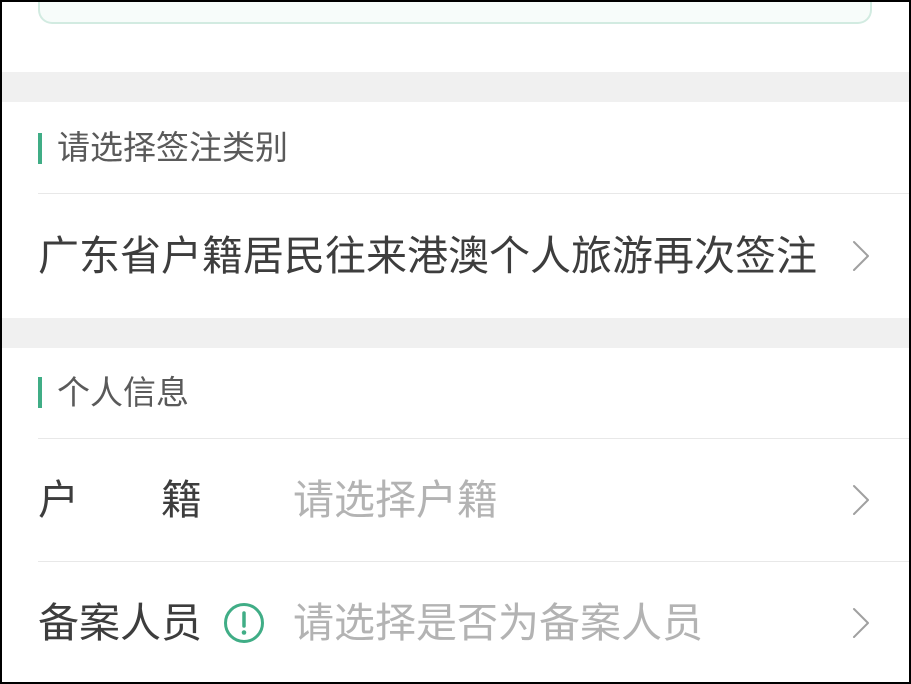 The image size is (911, 684). Describe the element at coordinates (427, 256) in the screenshot. I see `visa-category-value: 广东省户籍居民往来港澳个人旅游再次签注` at that location.